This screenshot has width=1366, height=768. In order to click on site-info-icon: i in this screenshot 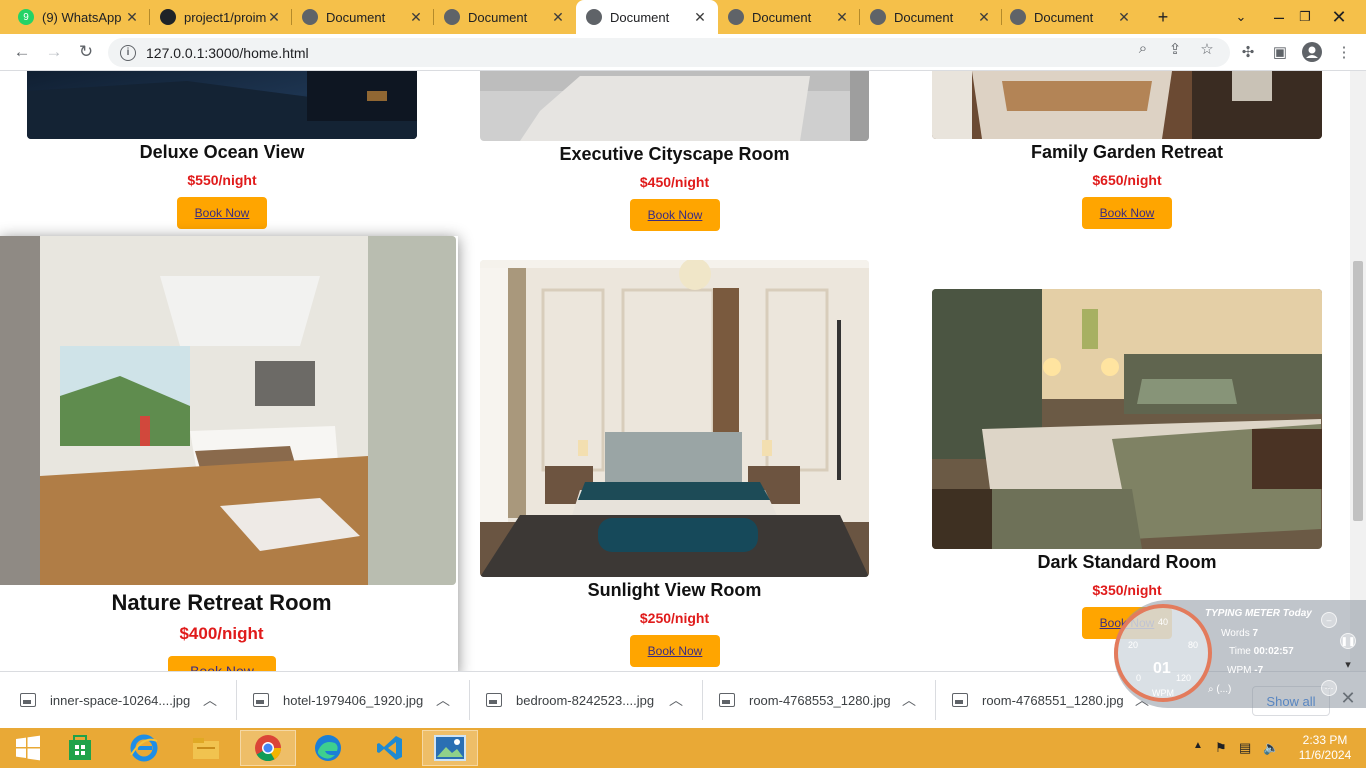, I will do `click(128, 52)`.